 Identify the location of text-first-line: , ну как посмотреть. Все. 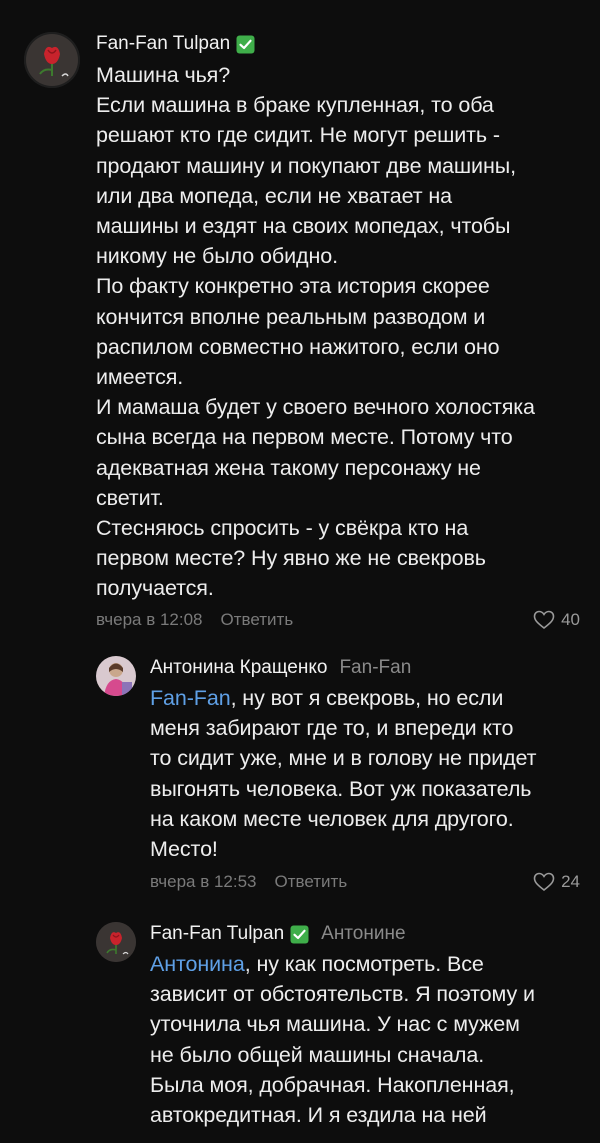
(364, 964).